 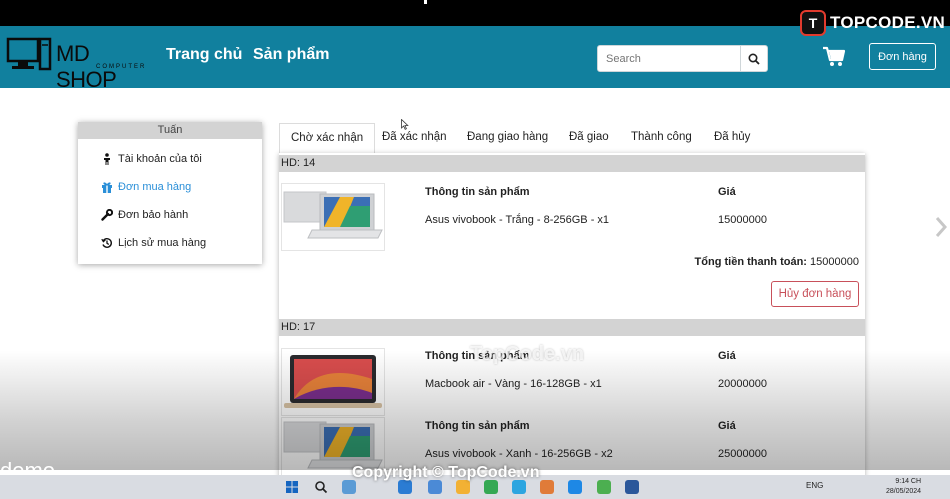 What do you see at coordinates (349, 487) in the screenshot?
I see `edge-app-icon` at bounding box center [349, 487].